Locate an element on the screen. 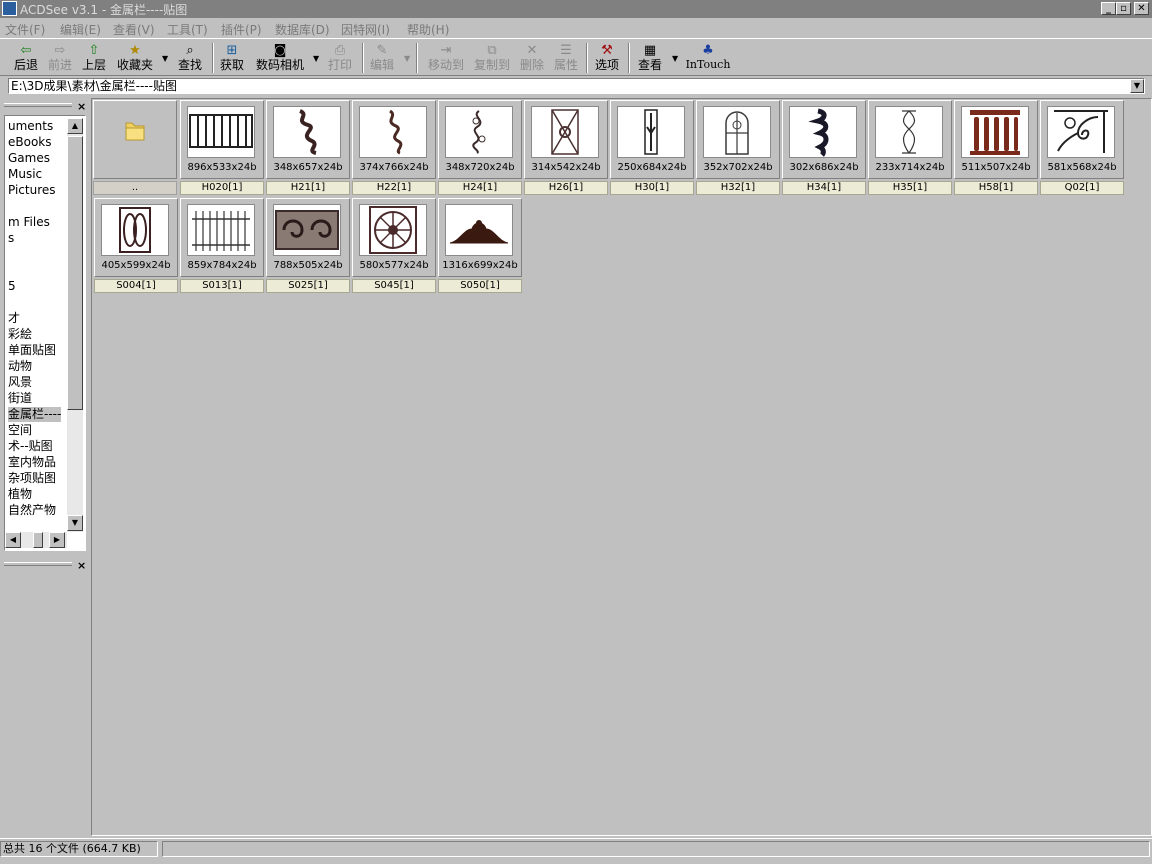 The width and height of the screenshot is (1152, 864). favorites-icon: ★ is located at coordinates (135, 50).